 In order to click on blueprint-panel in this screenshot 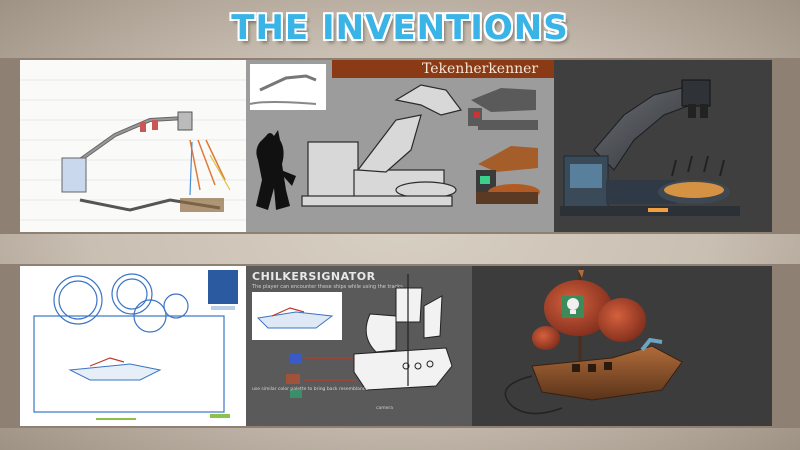, I will do `click(133, 346)`.